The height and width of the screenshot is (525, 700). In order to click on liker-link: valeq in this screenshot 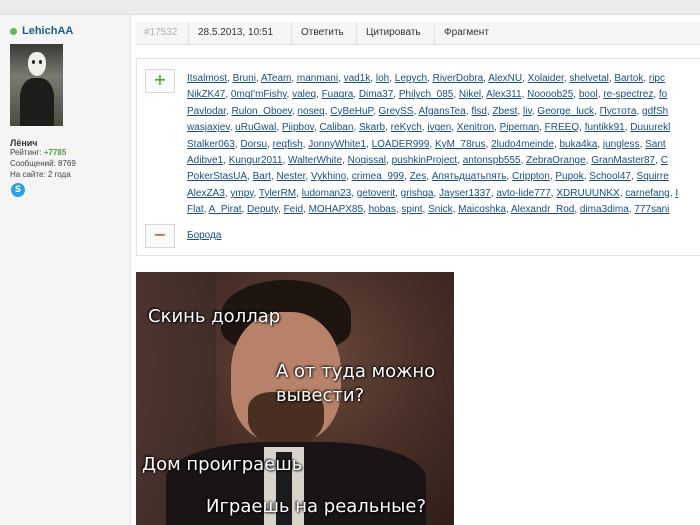, I will do `click(304, 94)`.